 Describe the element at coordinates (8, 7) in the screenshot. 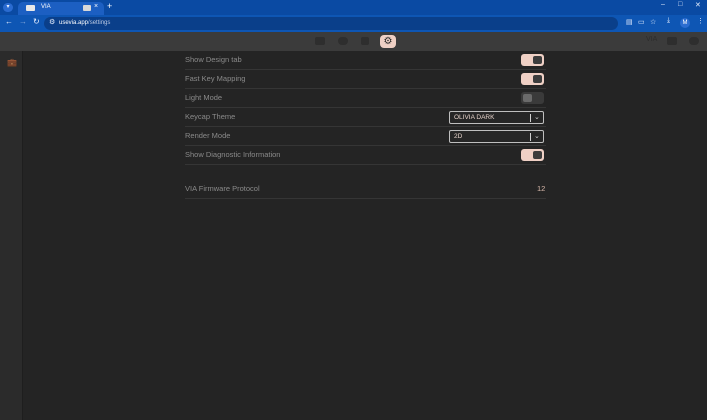

I see `tab-list-icon: ▾` at that location.